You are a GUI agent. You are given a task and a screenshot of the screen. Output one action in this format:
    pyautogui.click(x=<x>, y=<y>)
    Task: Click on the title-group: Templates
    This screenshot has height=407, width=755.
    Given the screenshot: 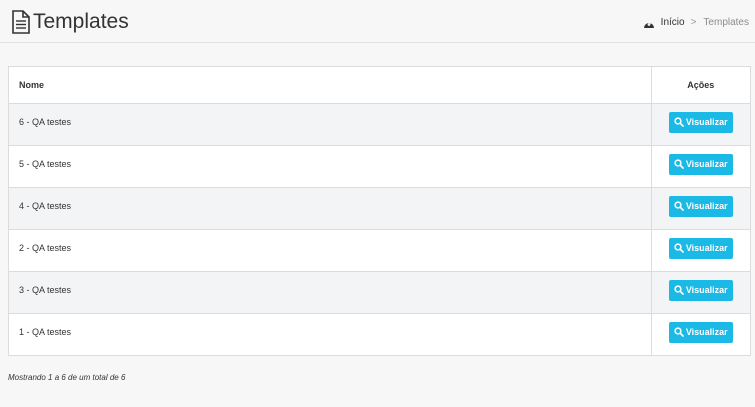 What is the action you would take?
    pyautogui.click(x=70, y=22)
    